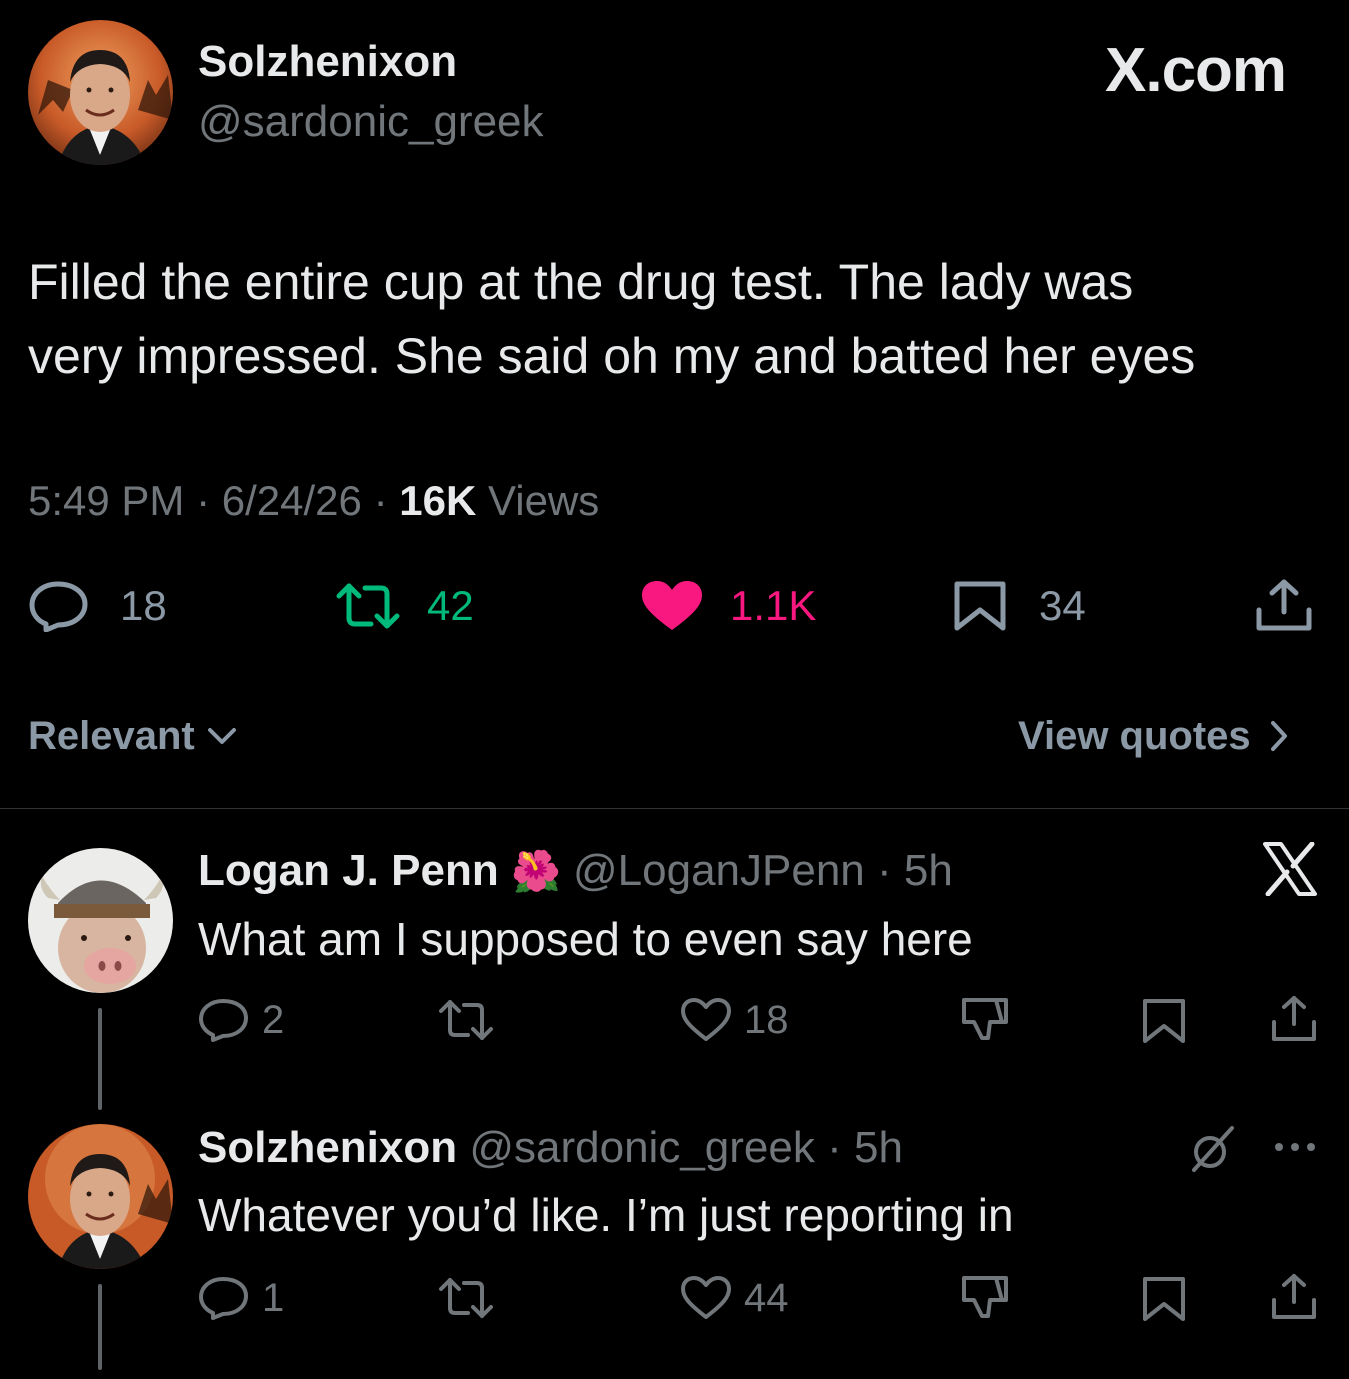 Image resolution: width=1349 pixels, height=1379 pixels. I want to click on bookmark-button: 34, so click(1019, 606).